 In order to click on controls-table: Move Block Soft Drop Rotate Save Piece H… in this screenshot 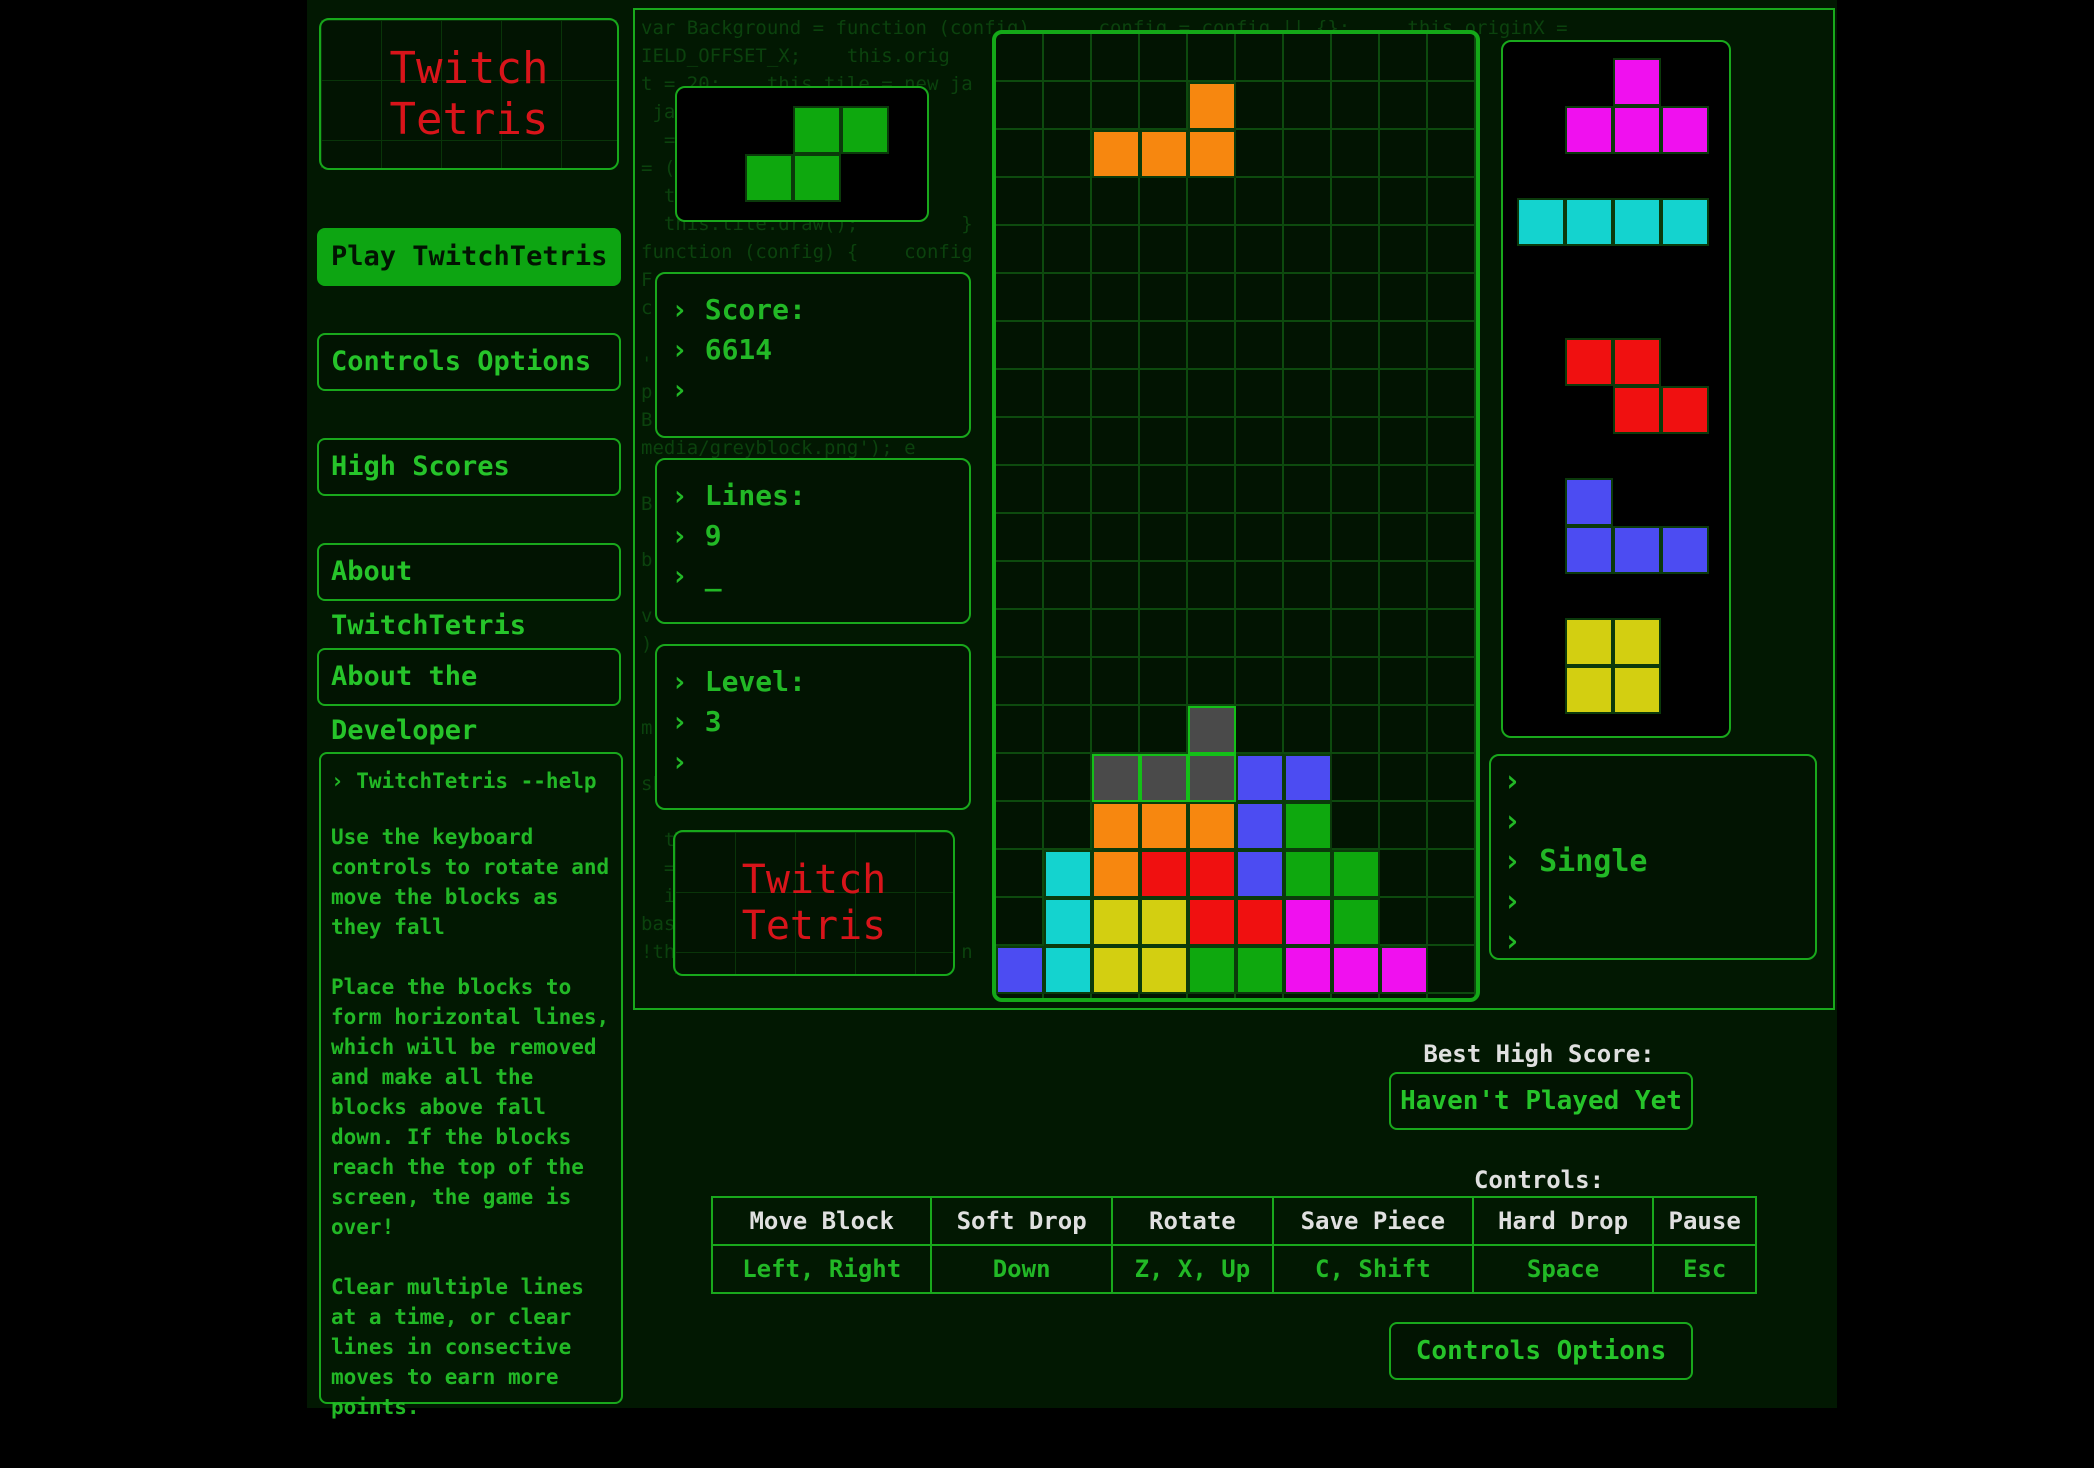, I will do `click(1233, 1245)`.